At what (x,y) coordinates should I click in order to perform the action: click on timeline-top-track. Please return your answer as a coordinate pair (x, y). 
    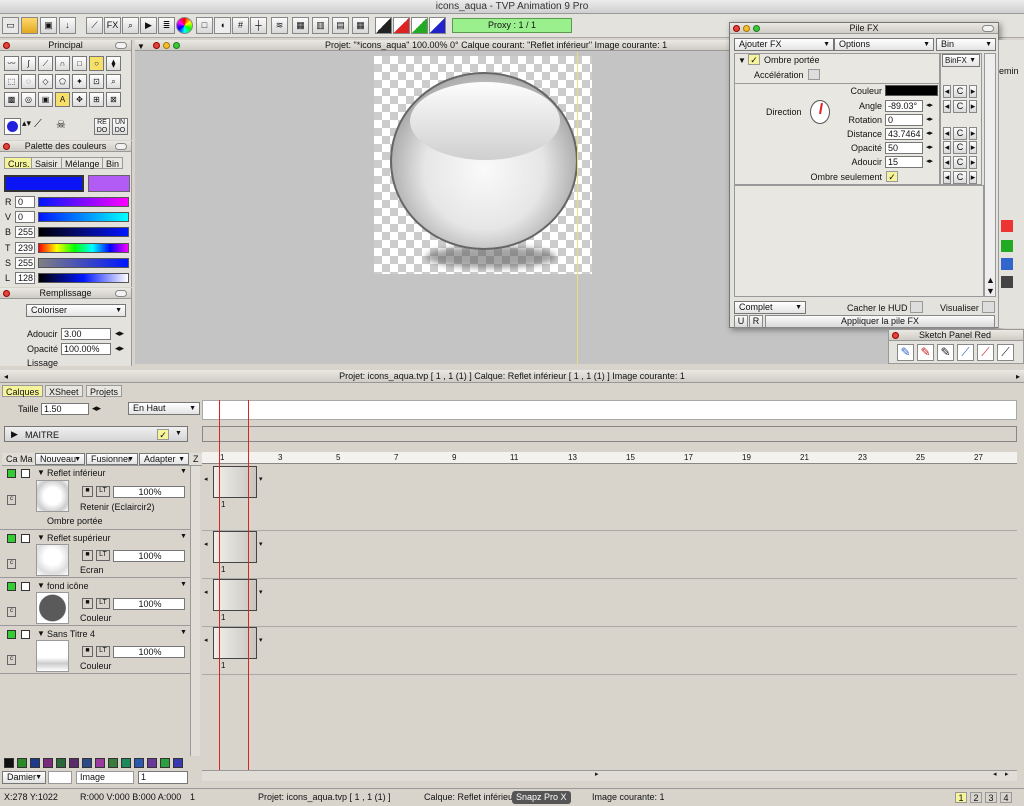
    Looking at the image, I should click on (609, 410).